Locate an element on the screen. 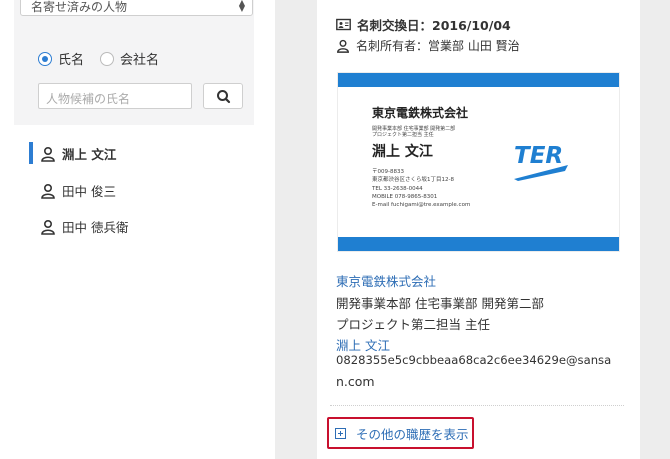 This screenshot has height=459, width=670. company-logo: TER is located at coordinates (541, 162).